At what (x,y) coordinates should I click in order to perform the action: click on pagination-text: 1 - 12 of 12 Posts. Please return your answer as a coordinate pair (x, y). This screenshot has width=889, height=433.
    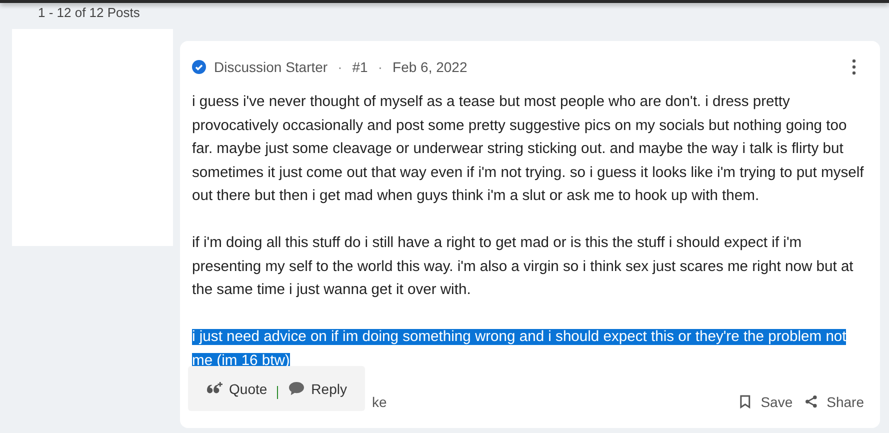
    Looking at the image, I should click on (89, 12).